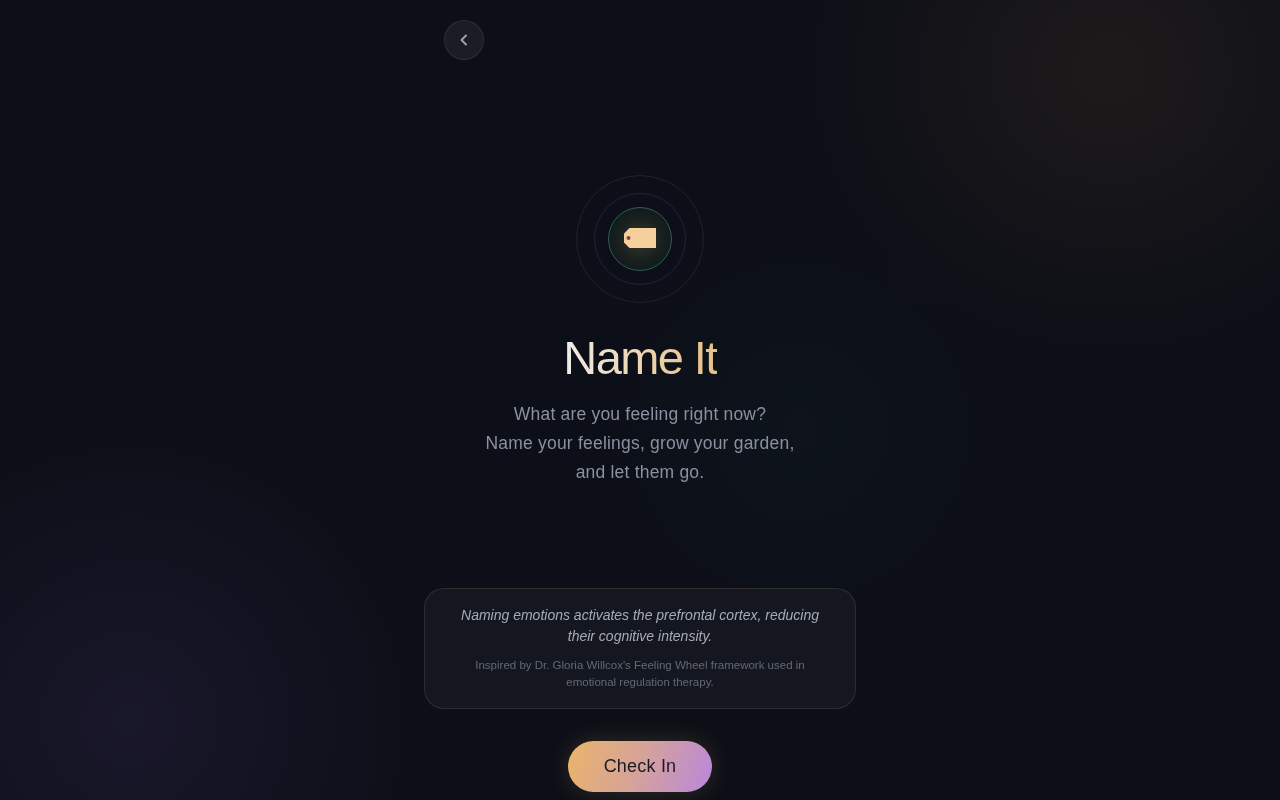 The image size is (1280, 800). Describe the element at coordinates (640, 443) in the screenshot. I see `subtitle-text: What are you feeling right now? Name your feelings, grow your garden, and let them go.` at that location.